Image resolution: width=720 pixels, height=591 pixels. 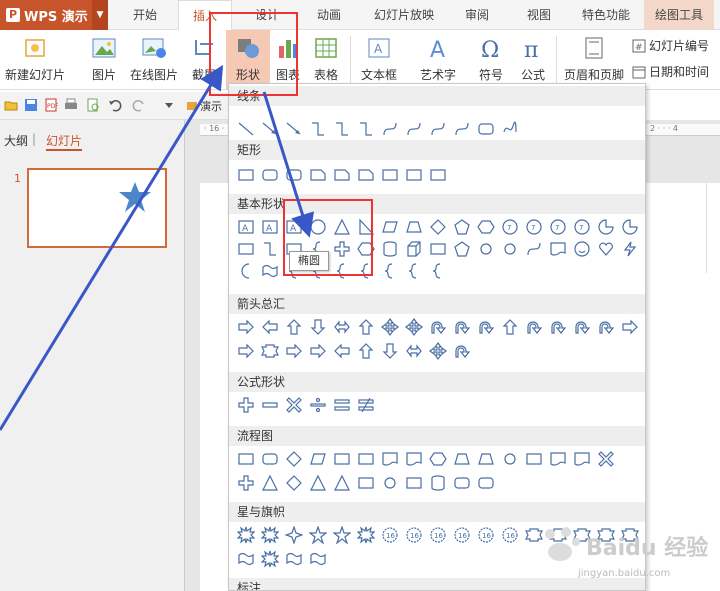 I want to click on chart-button: 图表, so click(x=288, y=60).